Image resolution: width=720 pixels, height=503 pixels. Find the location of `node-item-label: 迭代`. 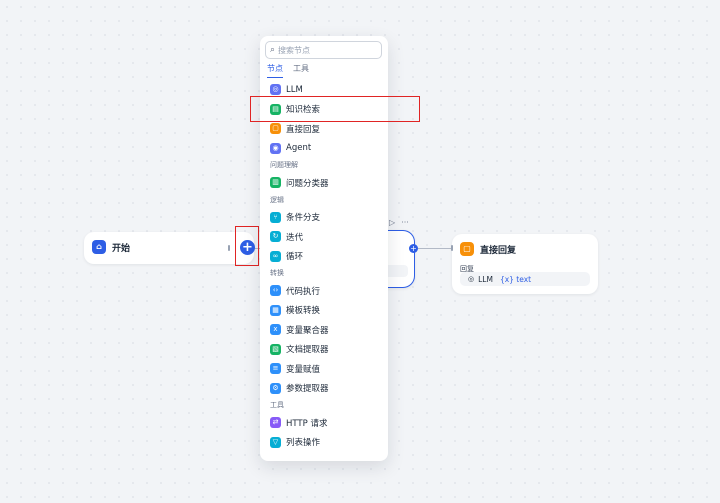

node-item-label: 迭代 is located at coordinates (295, 237).